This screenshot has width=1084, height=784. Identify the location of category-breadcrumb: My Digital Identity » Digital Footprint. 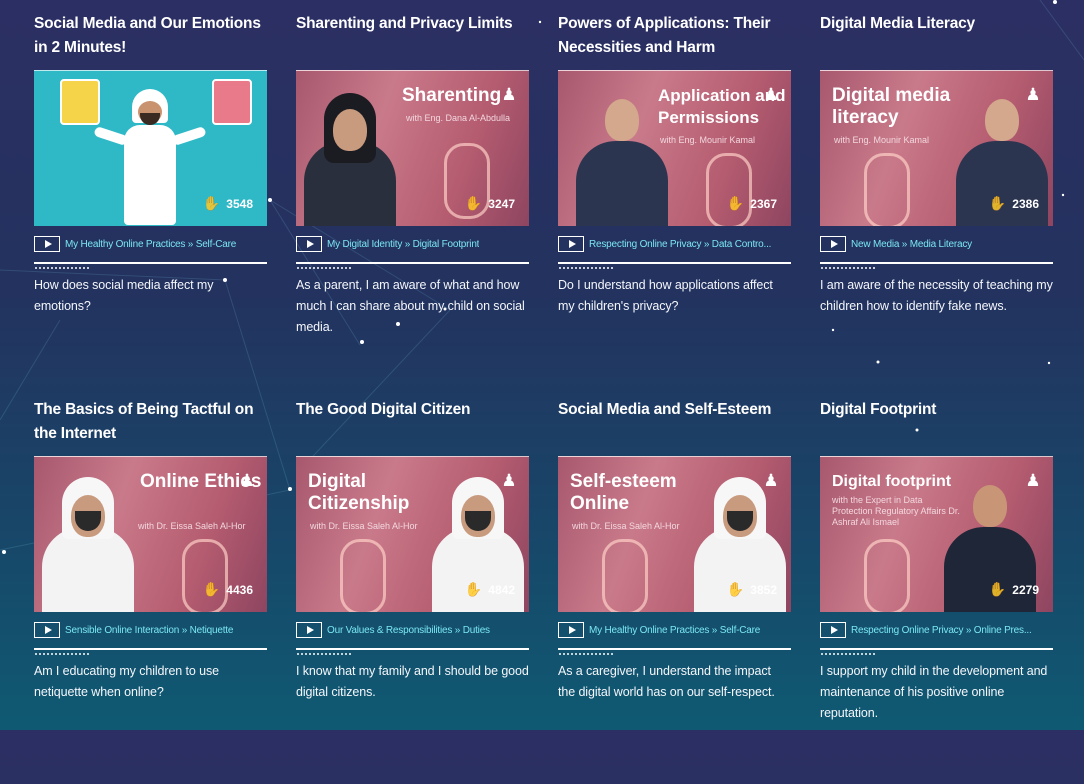
(412, 245).